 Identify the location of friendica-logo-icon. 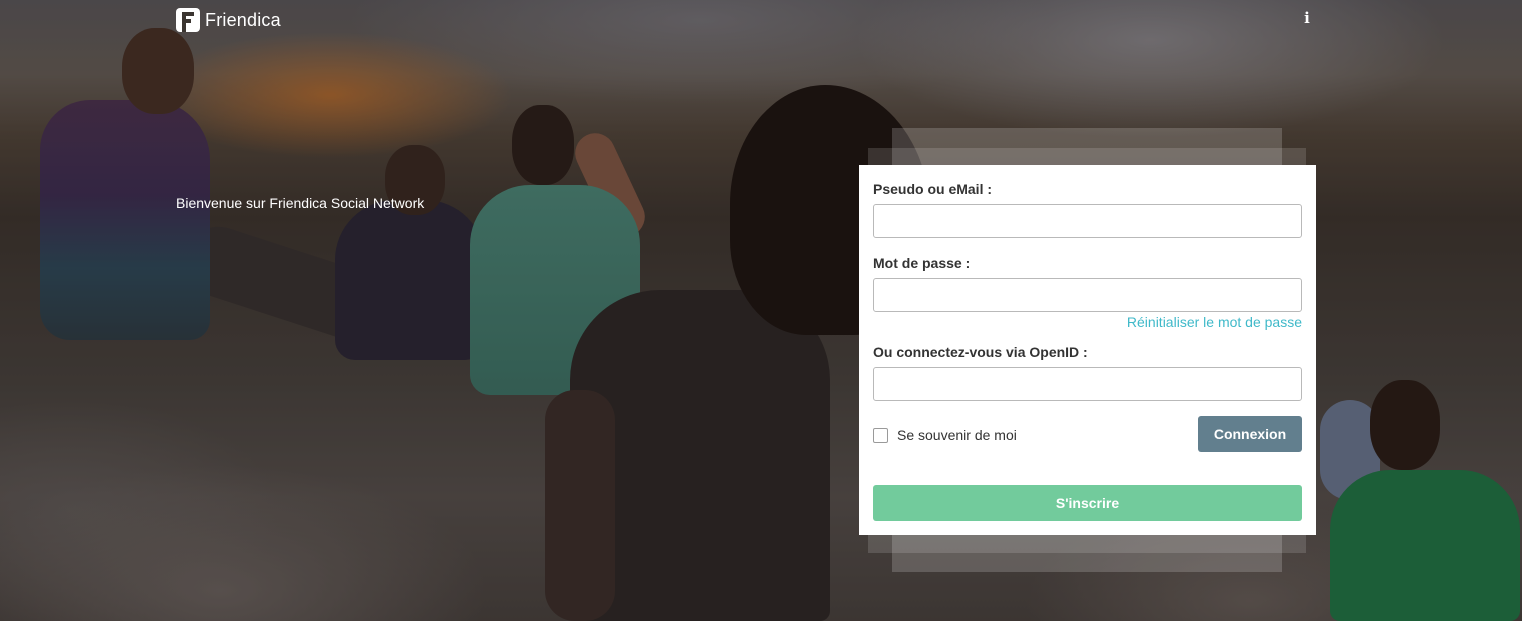
(188, 20).